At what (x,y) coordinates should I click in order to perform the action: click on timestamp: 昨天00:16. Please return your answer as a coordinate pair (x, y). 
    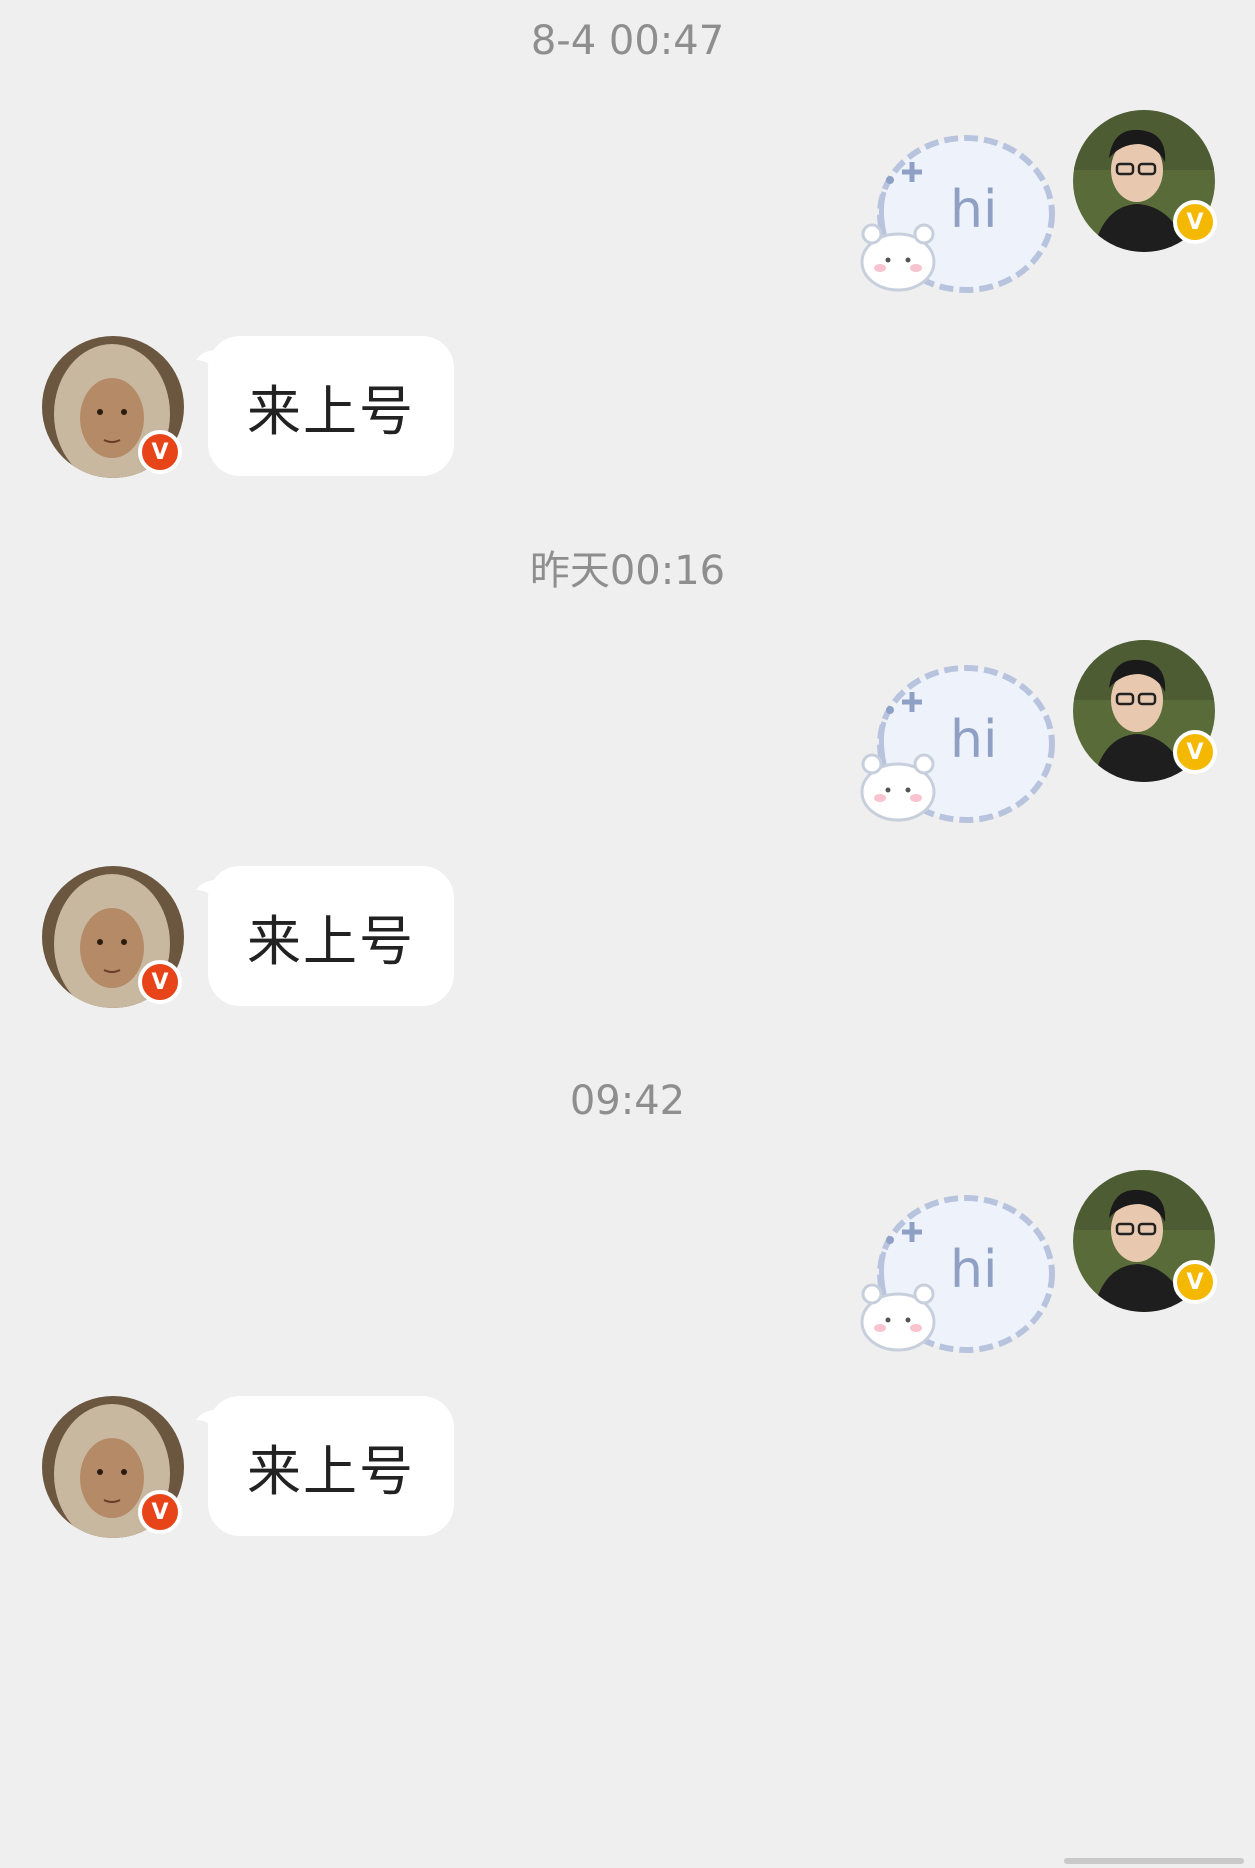
    Looking at the image, I should click on (627, 571).